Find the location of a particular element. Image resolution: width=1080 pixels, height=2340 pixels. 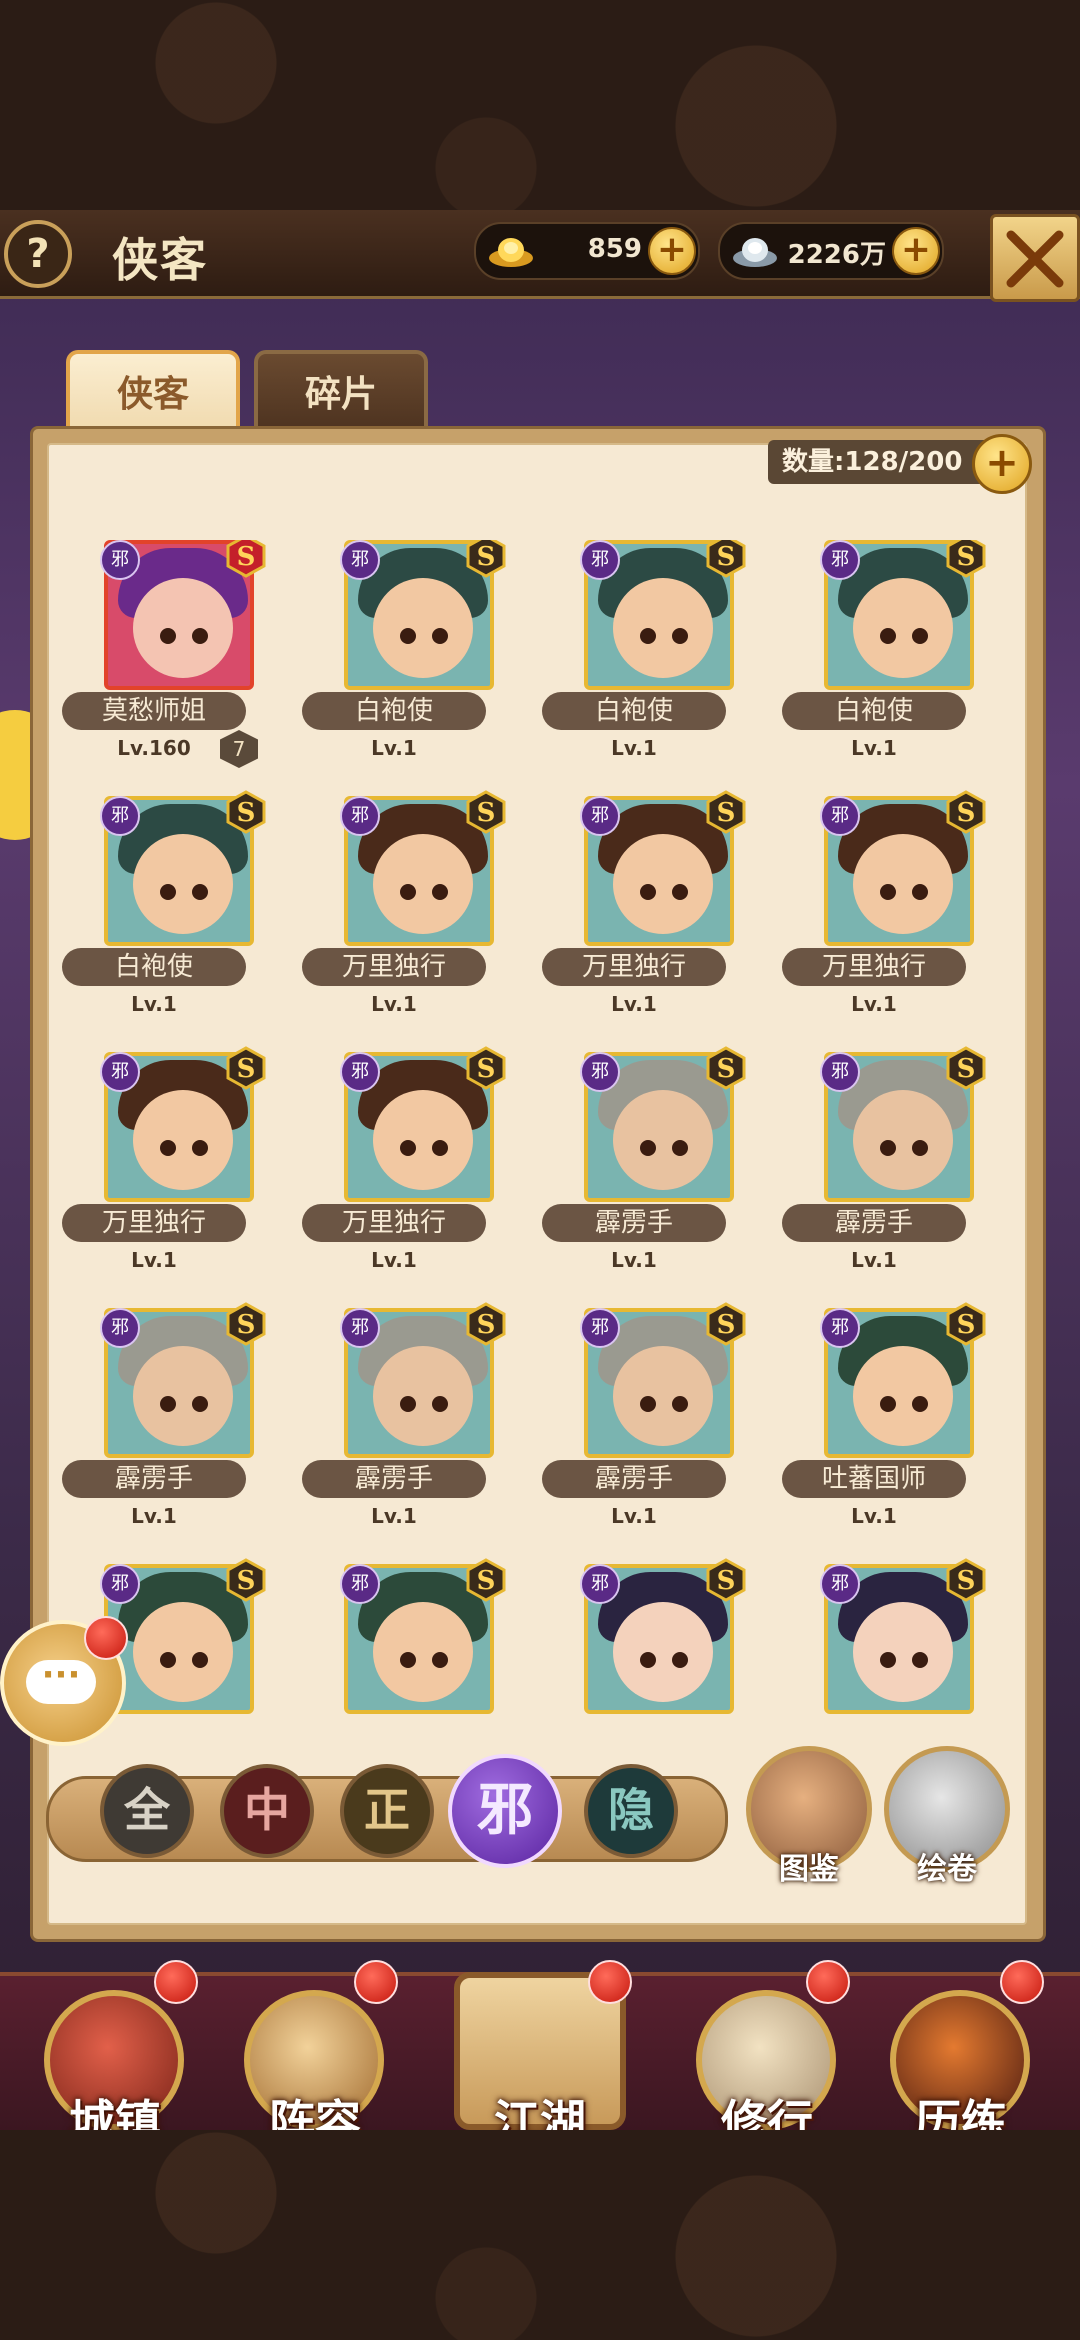

filter-righteous-button: 正 is located at coordinates (387, 1811).